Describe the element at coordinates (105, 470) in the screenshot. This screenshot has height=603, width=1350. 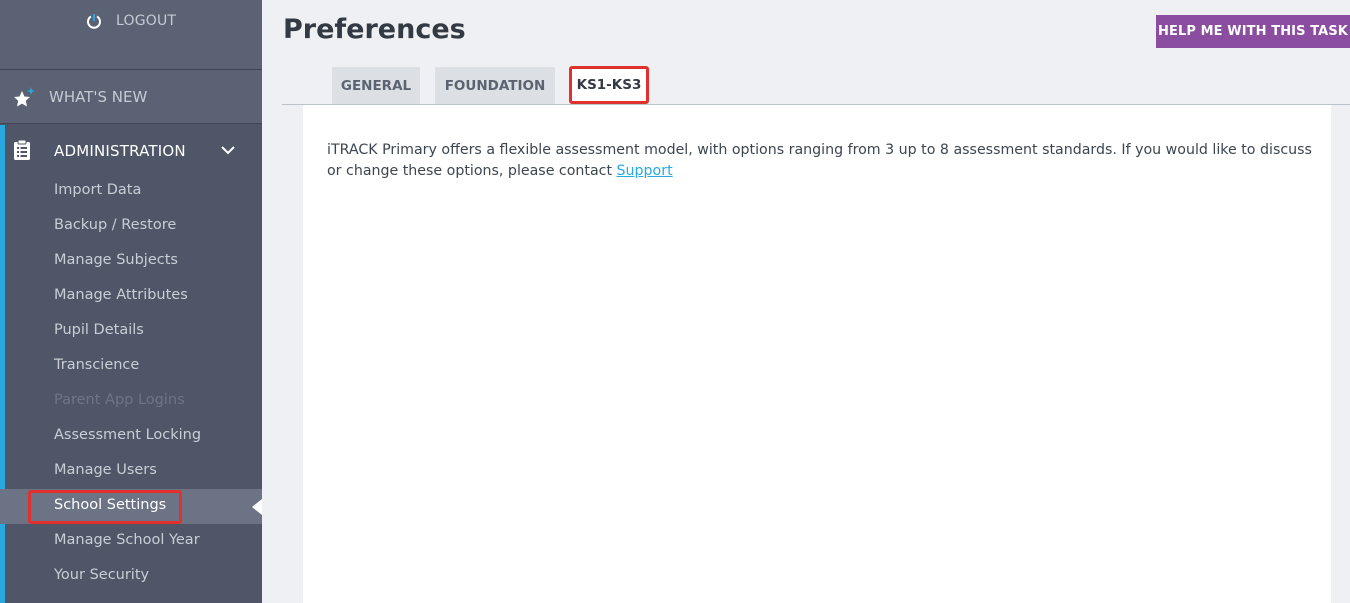
I see `sidebar-item-label: Manage Users` at that location.